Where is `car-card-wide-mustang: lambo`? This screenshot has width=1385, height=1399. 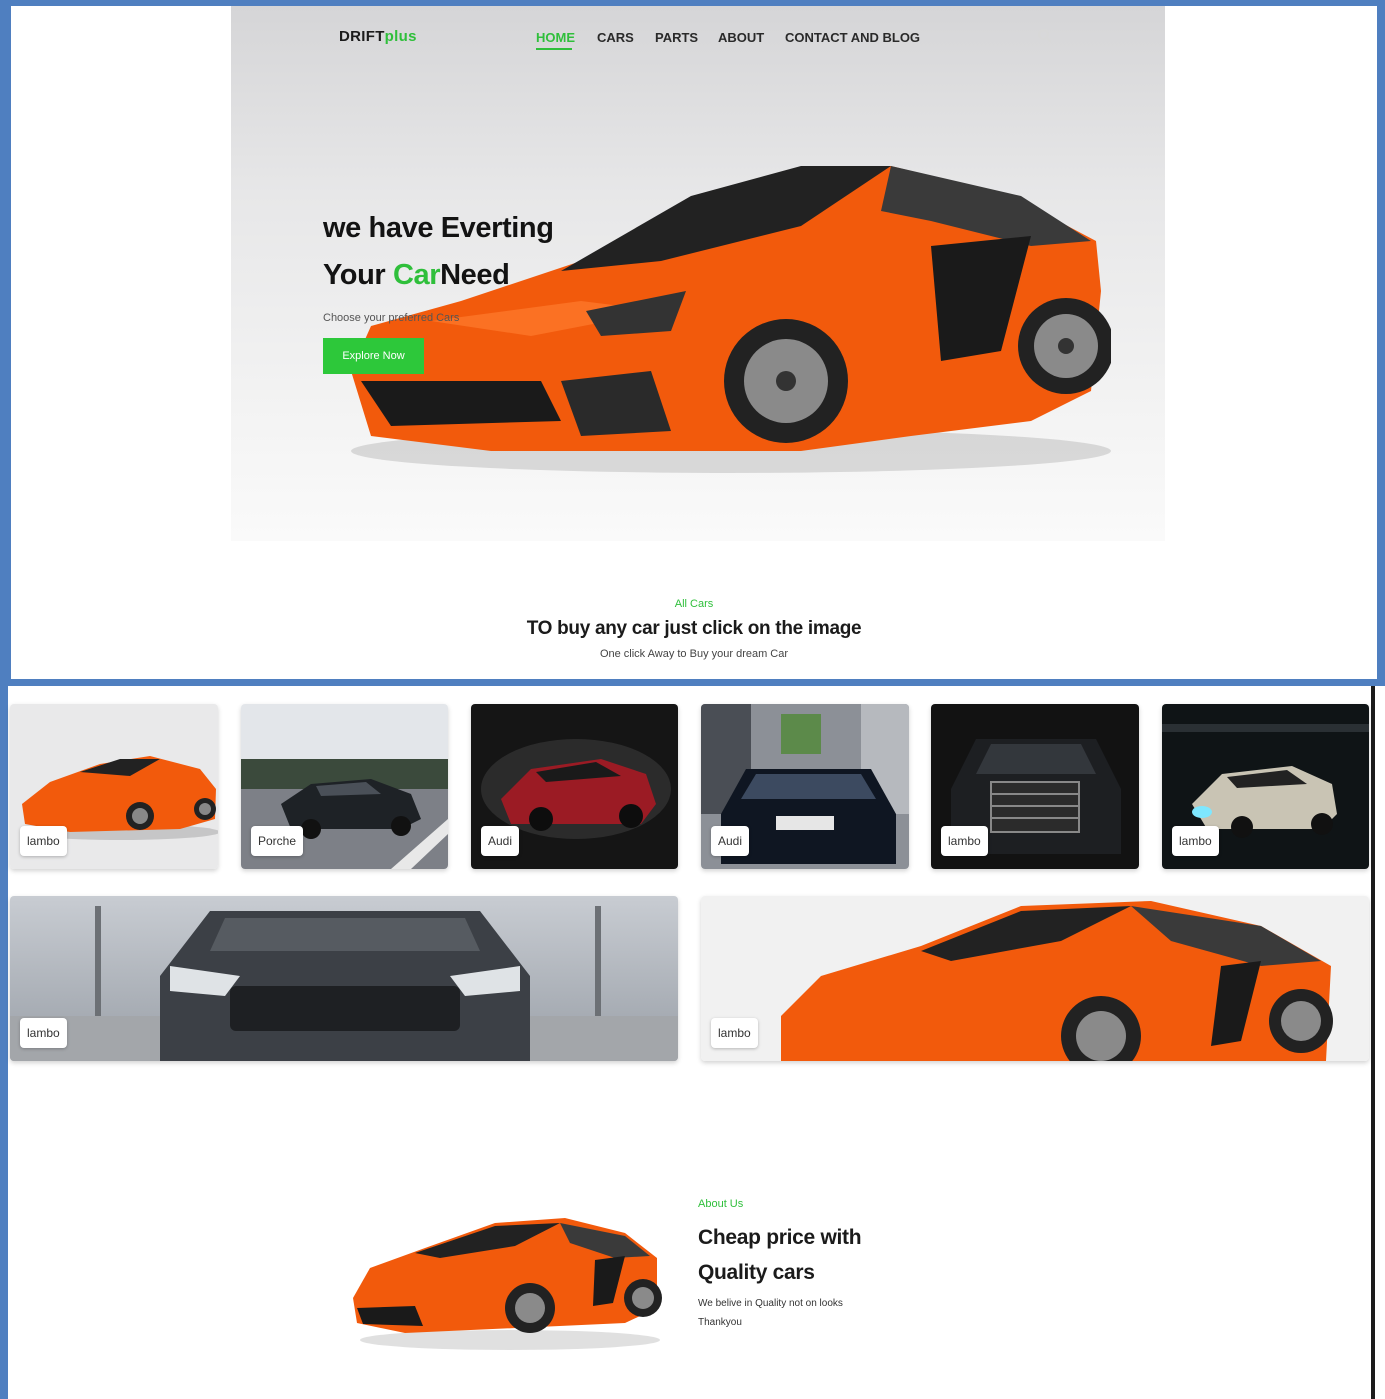
car-card-wide-mustang: lambo is located at coordinates (344, 978).